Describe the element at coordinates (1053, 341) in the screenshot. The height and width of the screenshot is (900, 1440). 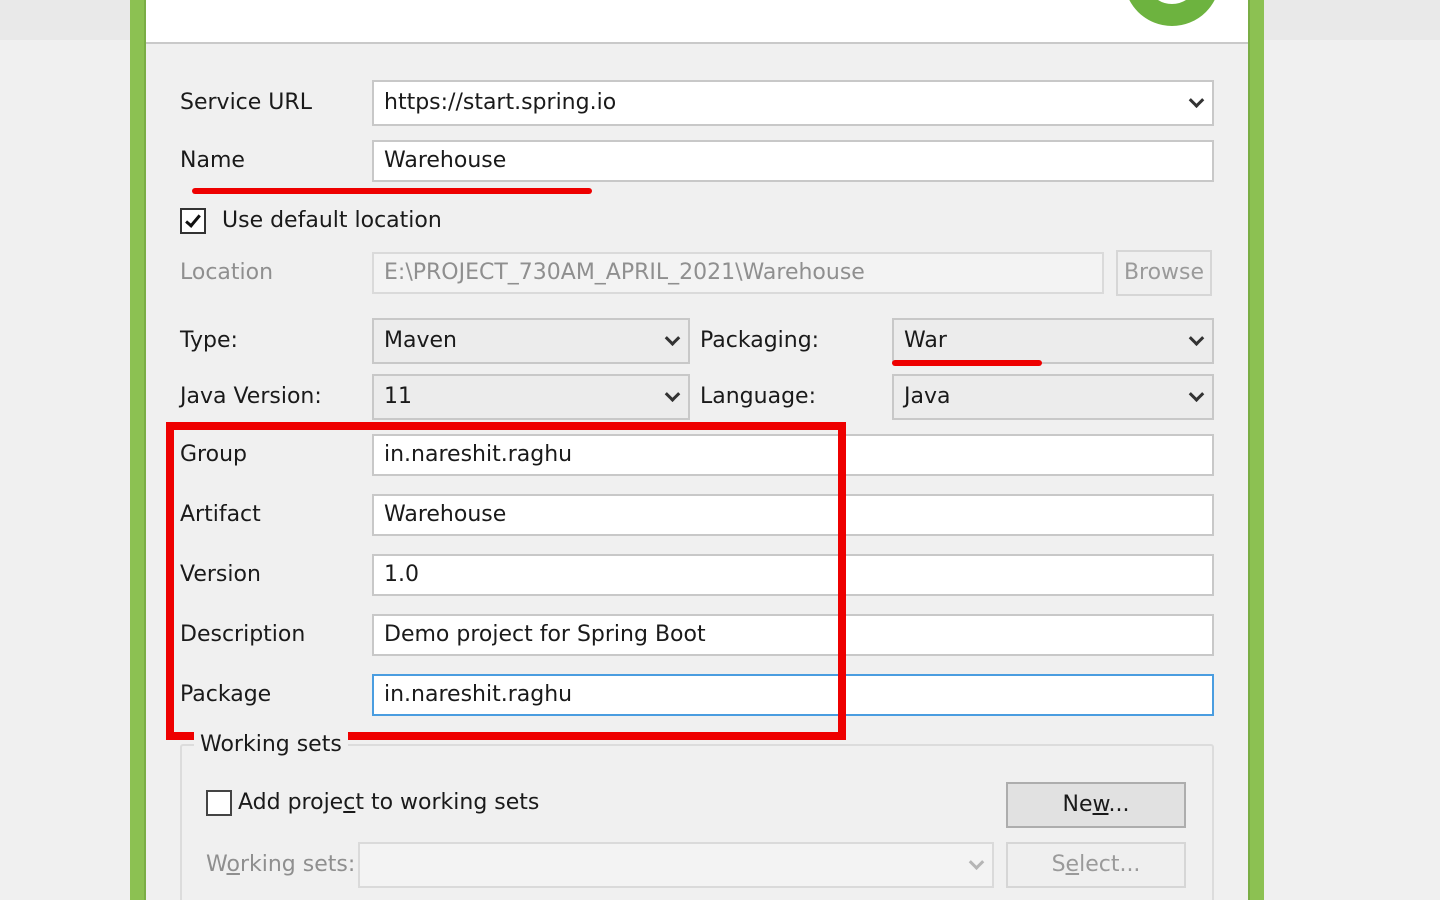
I see `packaging-select: War` at that location.